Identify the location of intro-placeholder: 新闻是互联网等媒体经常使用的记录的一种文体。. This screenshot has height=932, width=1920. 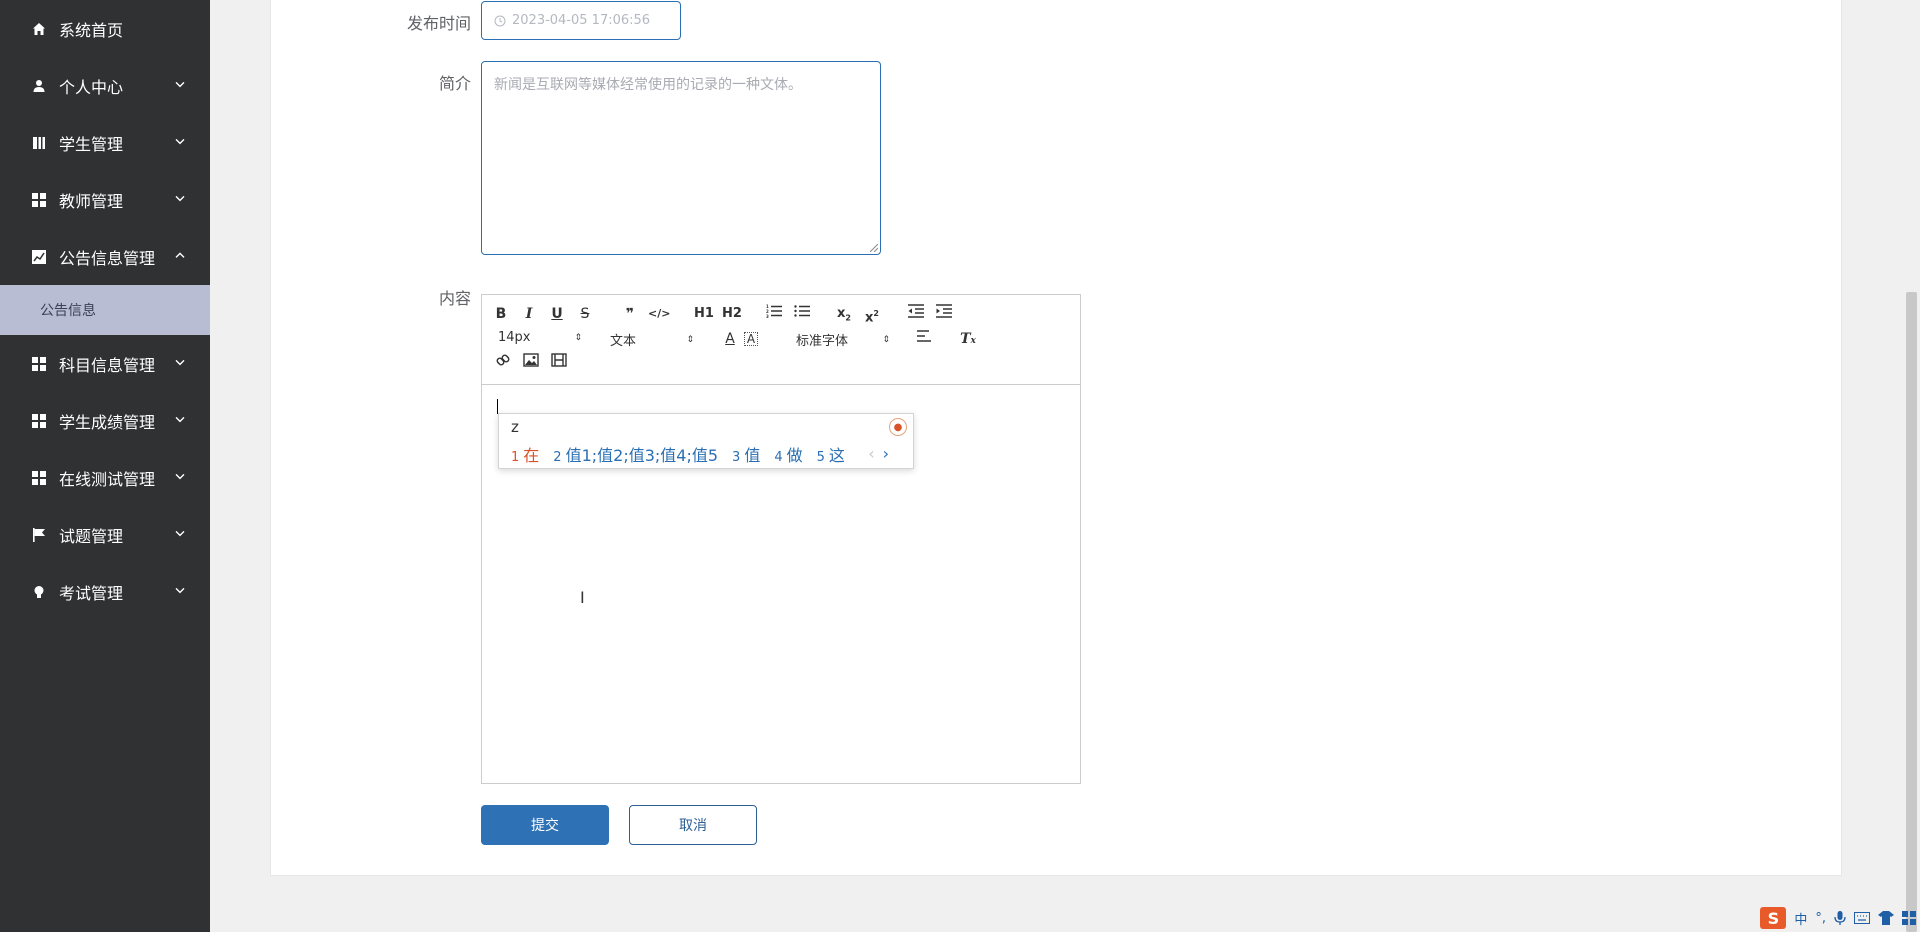
(648, 85).